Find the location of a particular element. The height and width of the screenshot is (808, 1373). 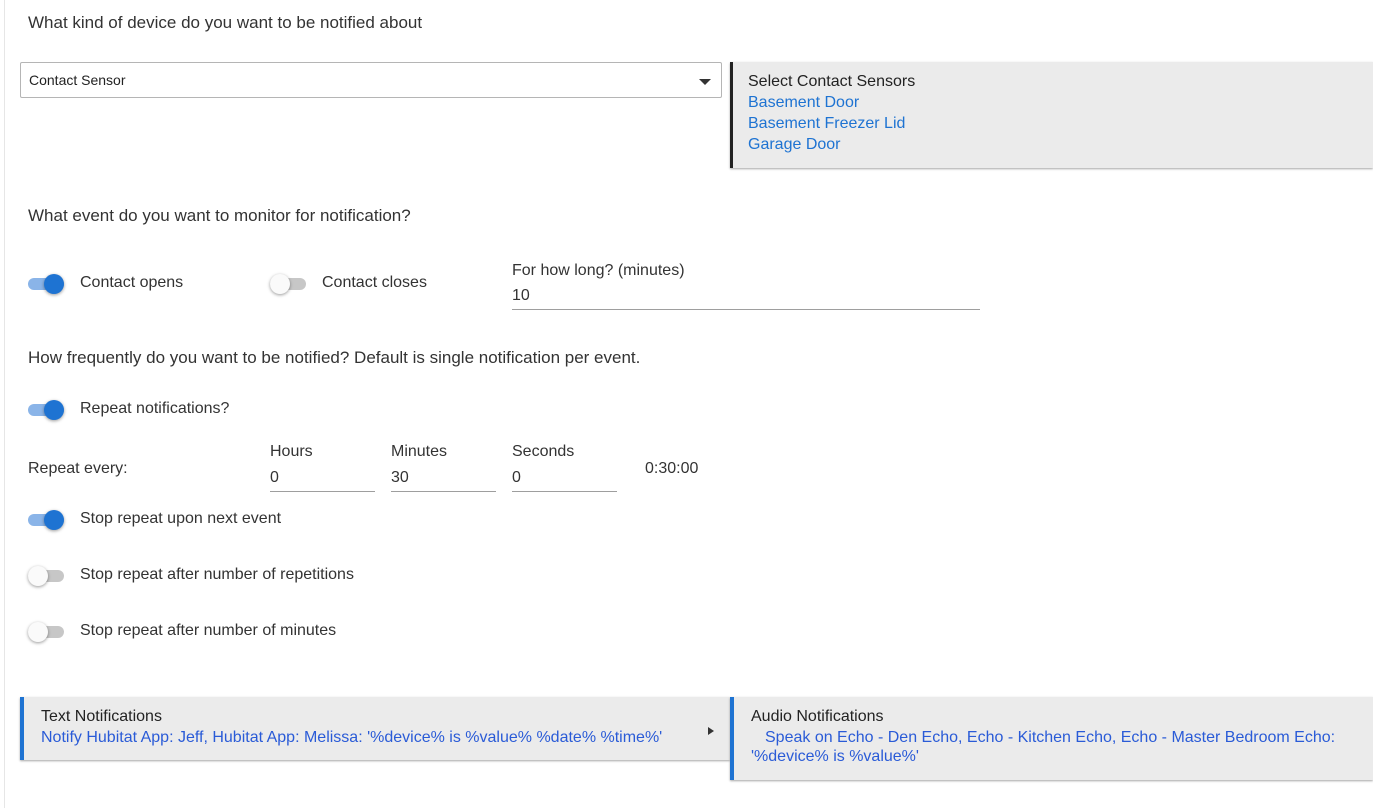

repeat-notifications-toggle is located at coordinates (48, 410).